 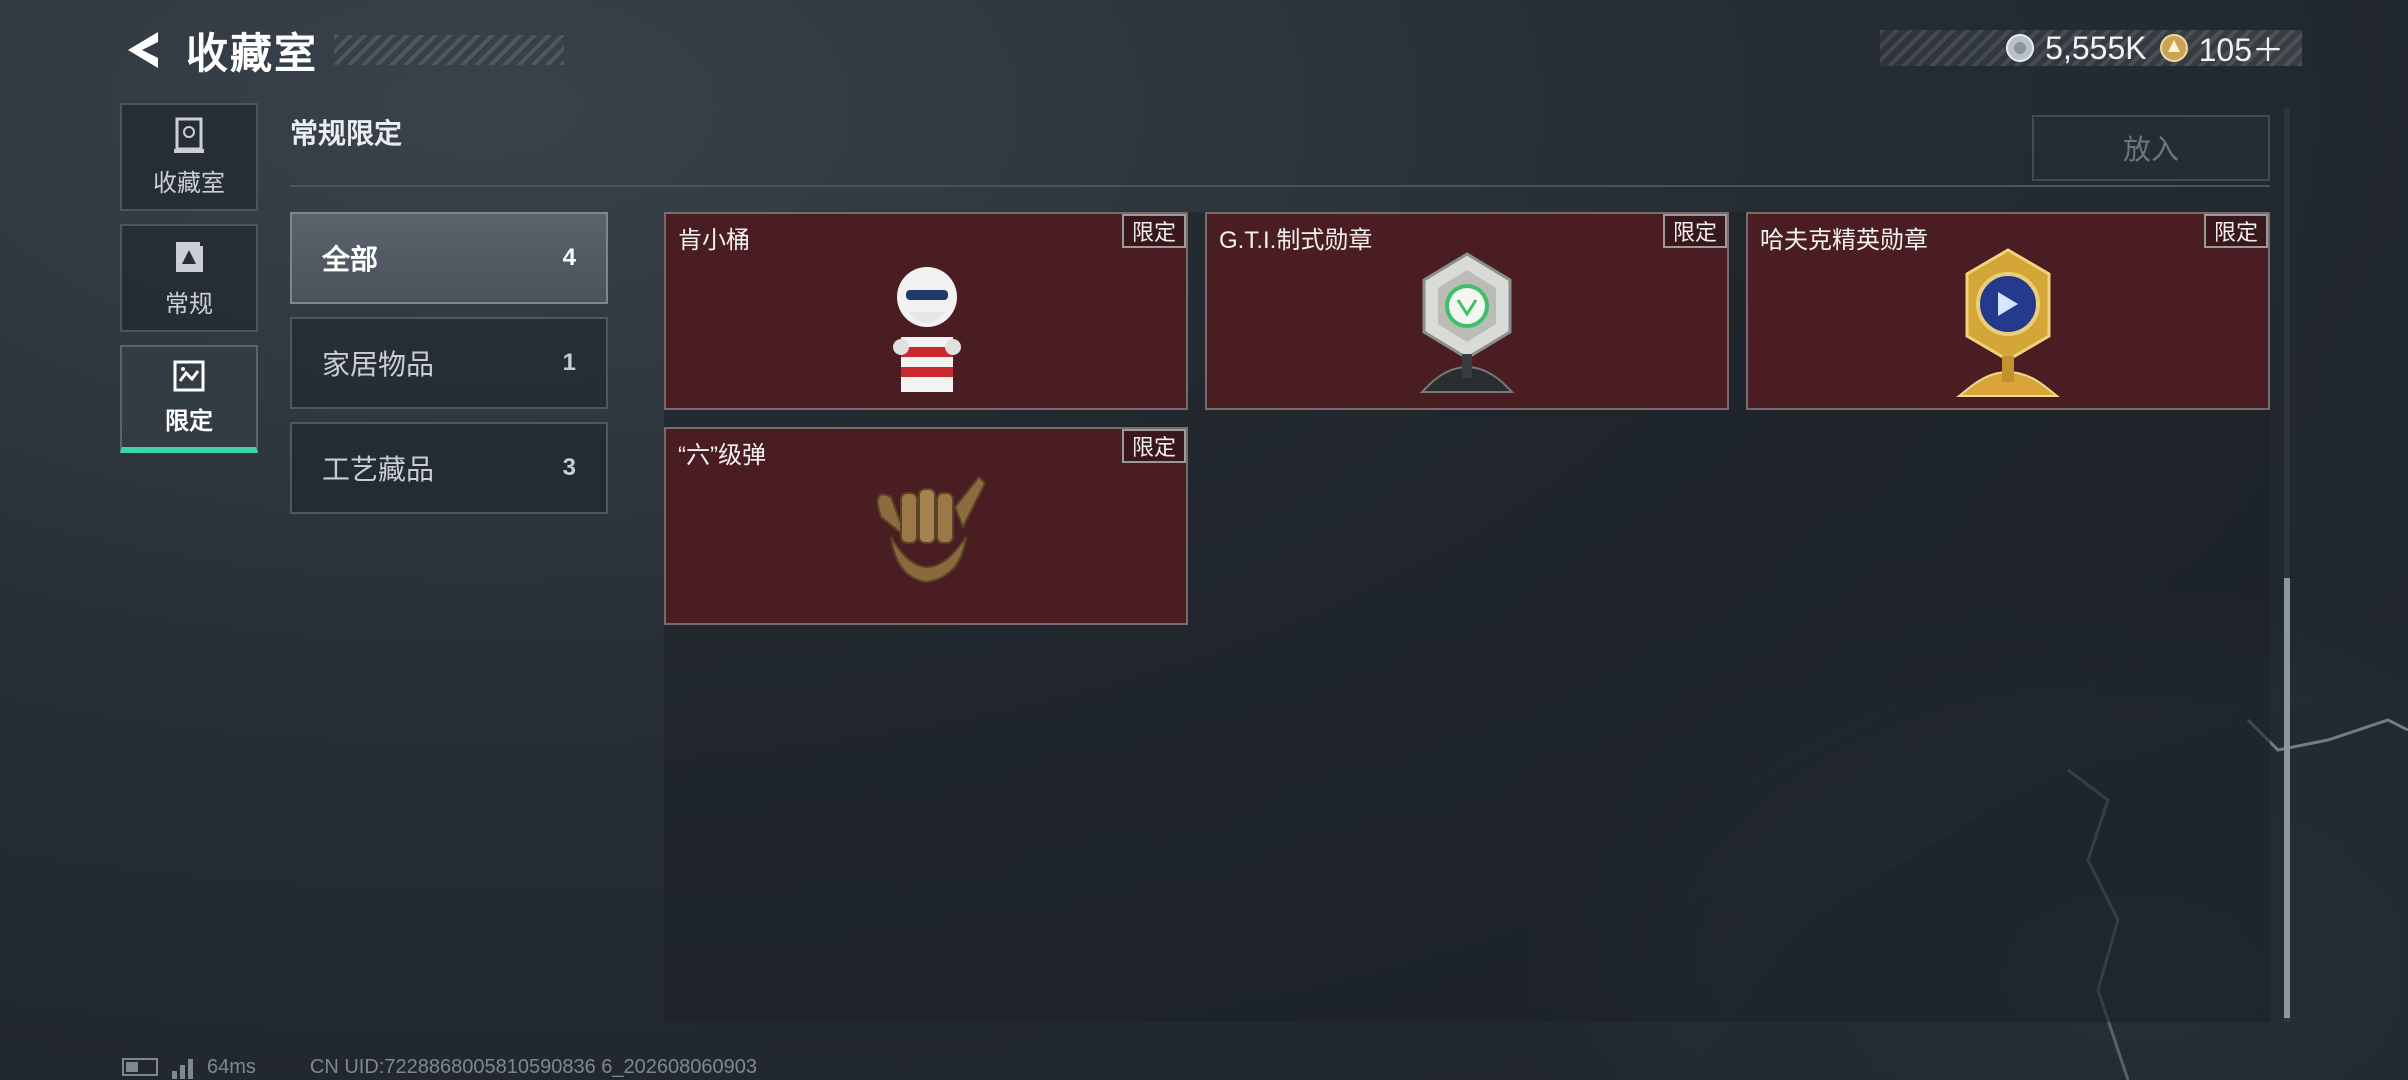 I want to click on item-name: “六”级弹, so click(x=722, y=455).